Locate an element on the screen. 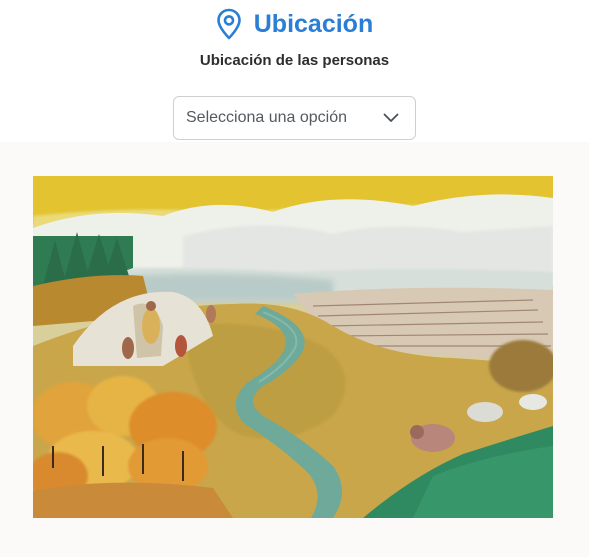  chevron-down-icon is located at coordinates (391, 117).